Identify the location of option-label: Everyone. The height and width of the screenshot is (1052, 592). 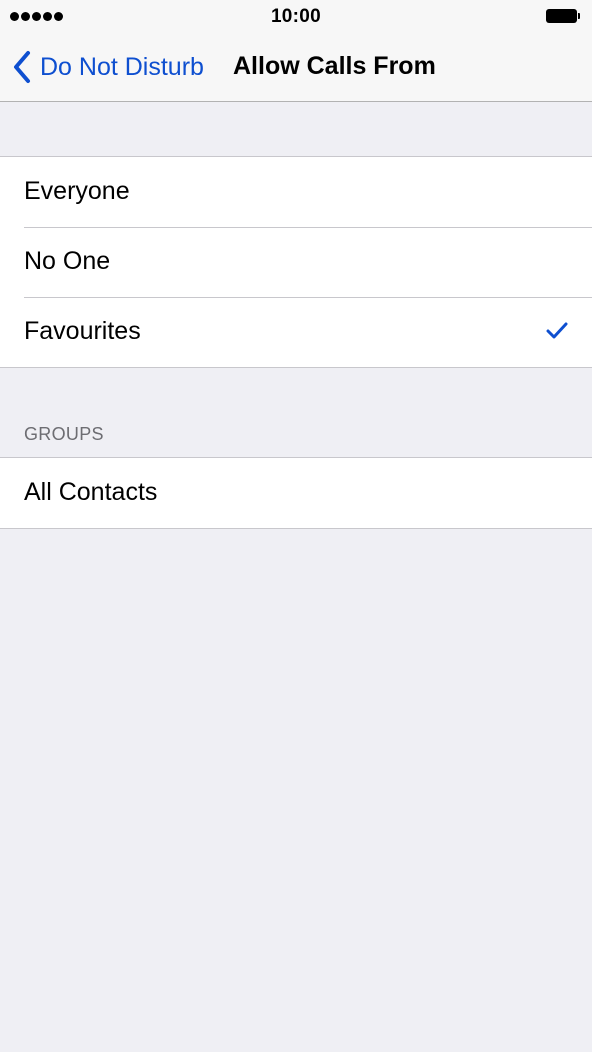
(77, 191).